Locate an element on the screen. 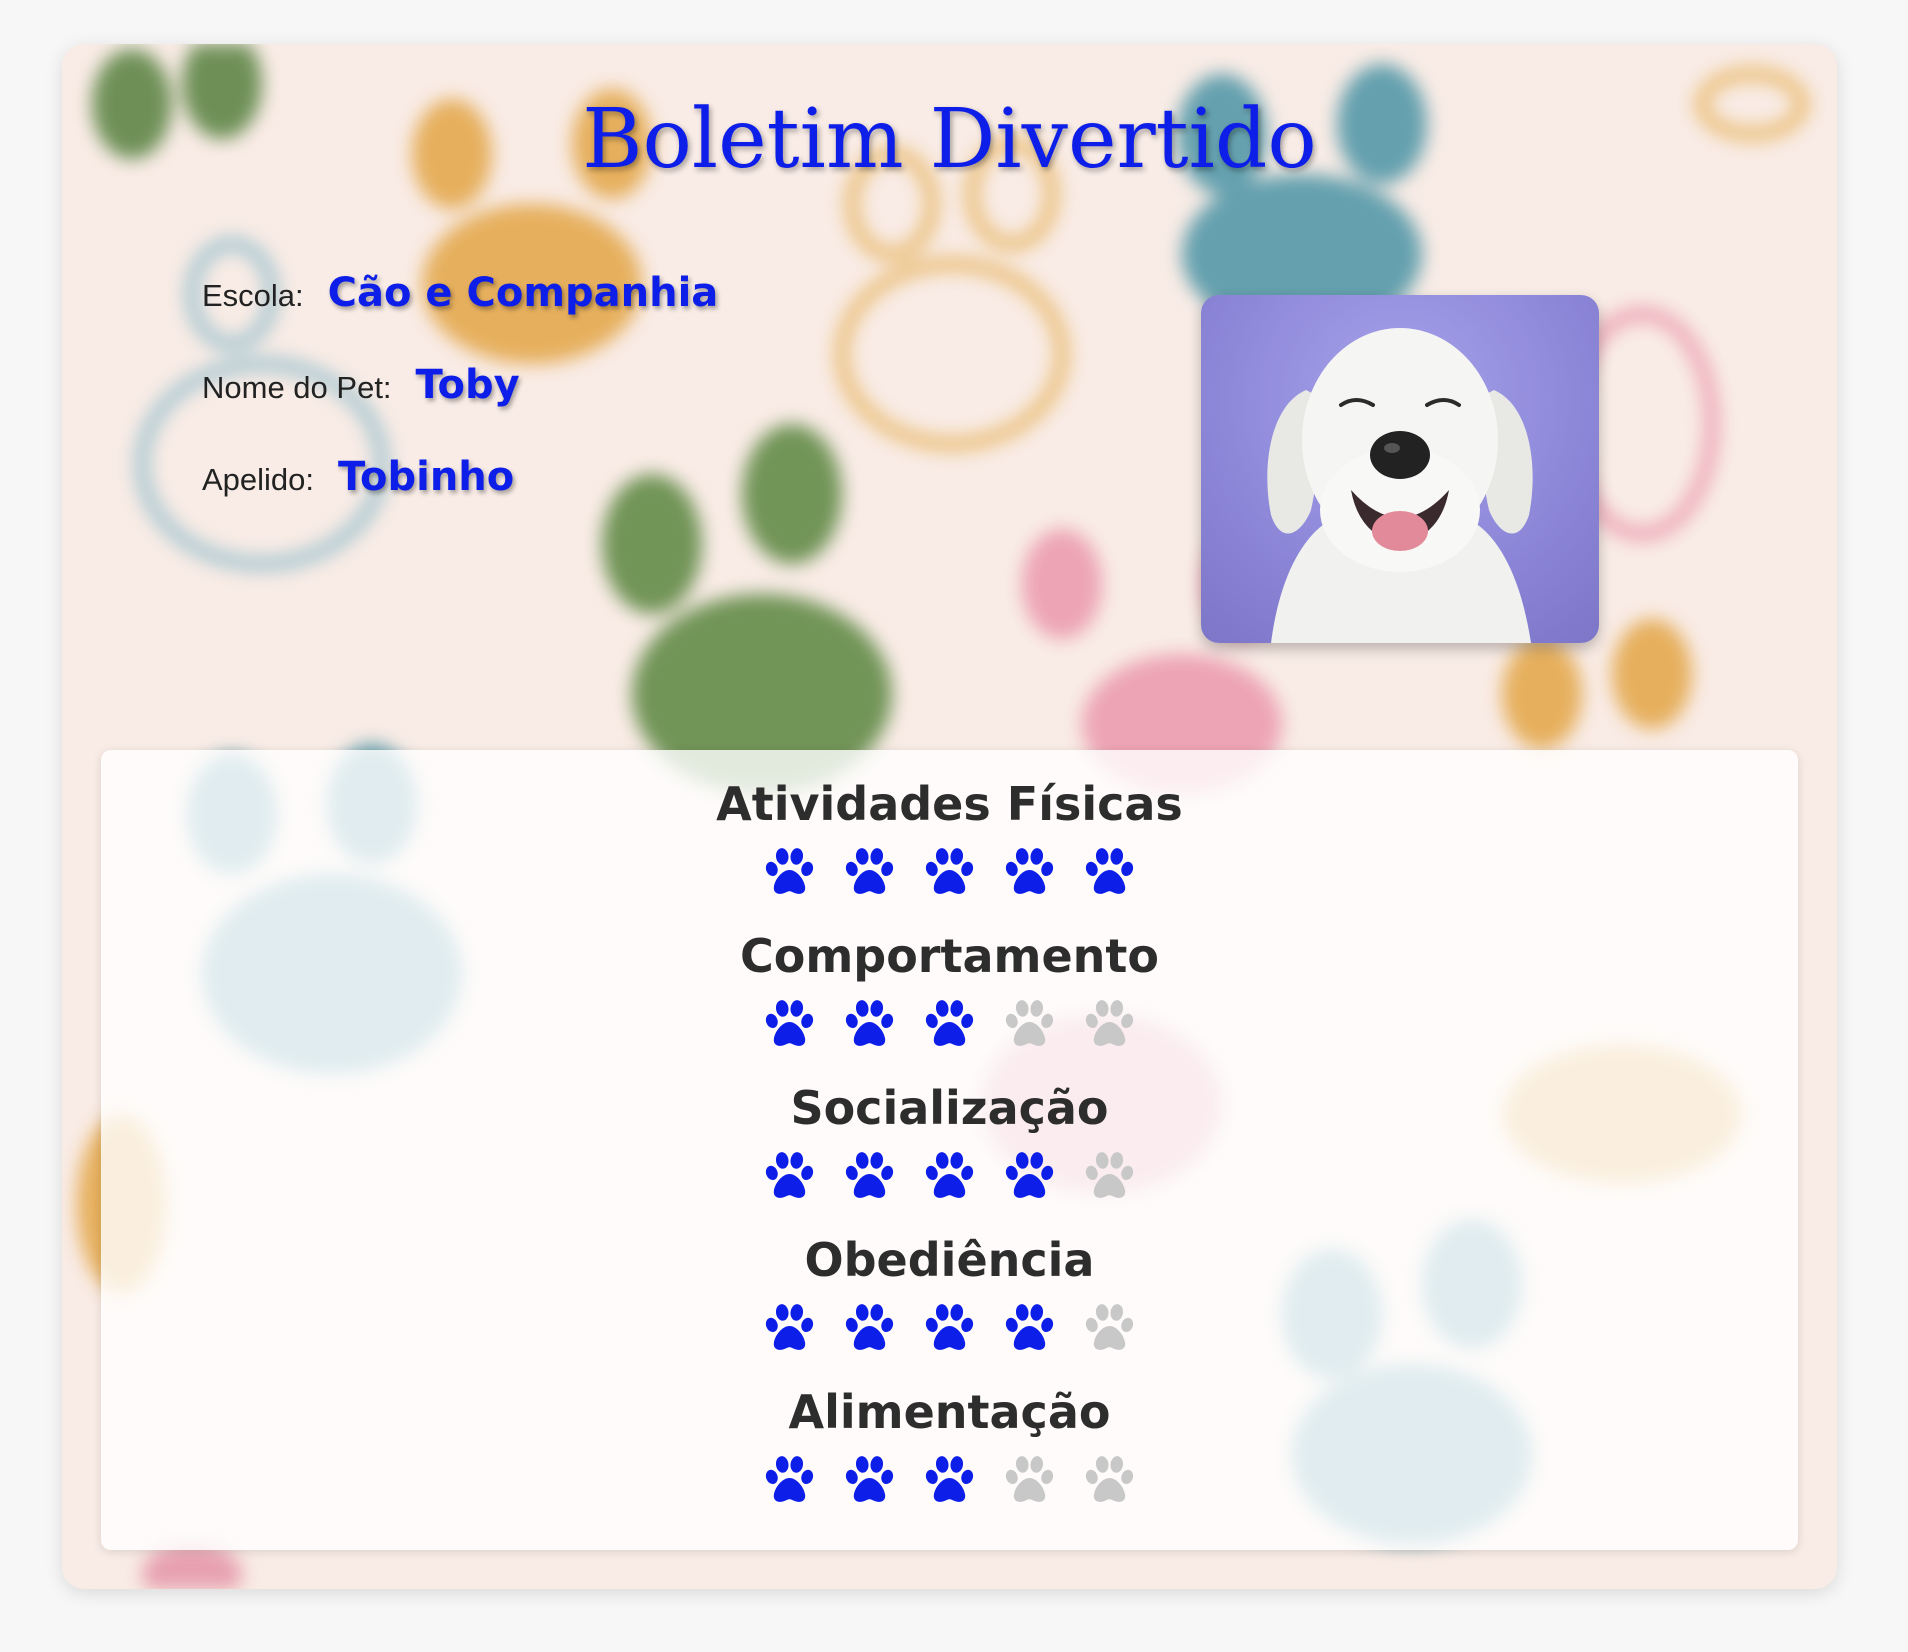 The width and height of the screenshot is (1908, 1652). page-title: Boletim Divertido is located at coordinates (949, 139).